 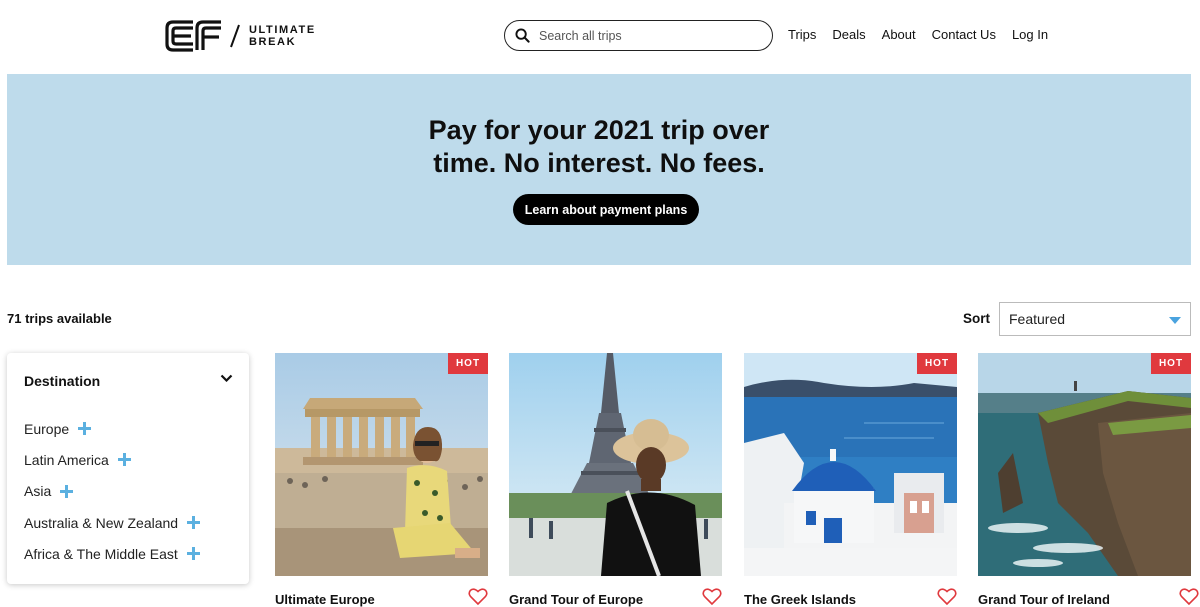 I want to click on filter-item-asia: Asia, so click(x=112, y=491).